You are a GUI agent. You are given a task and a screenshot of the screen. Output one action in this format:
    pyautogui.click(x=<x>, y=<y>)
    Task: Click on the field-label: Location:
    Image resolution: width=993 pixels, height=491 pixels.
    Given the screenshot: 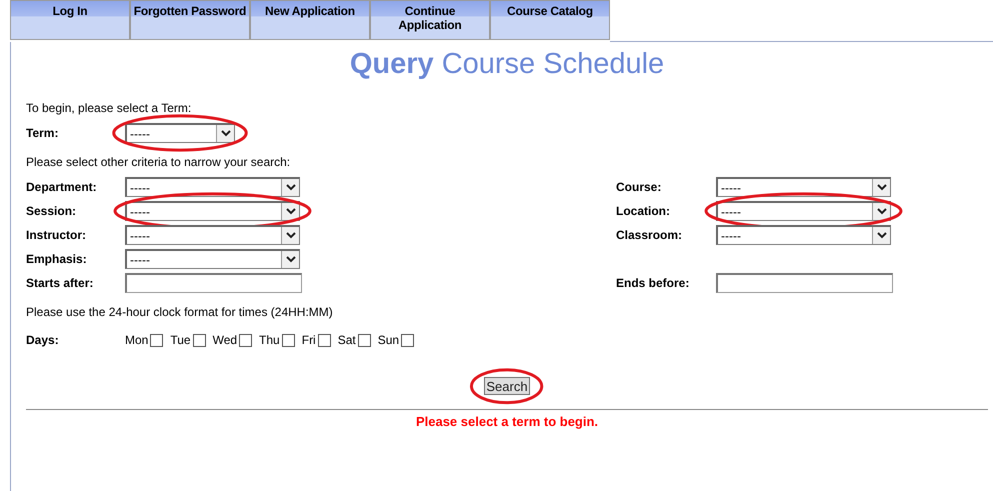 What is the action you would take?
    pyautogui.click(x=643, y=211)
    